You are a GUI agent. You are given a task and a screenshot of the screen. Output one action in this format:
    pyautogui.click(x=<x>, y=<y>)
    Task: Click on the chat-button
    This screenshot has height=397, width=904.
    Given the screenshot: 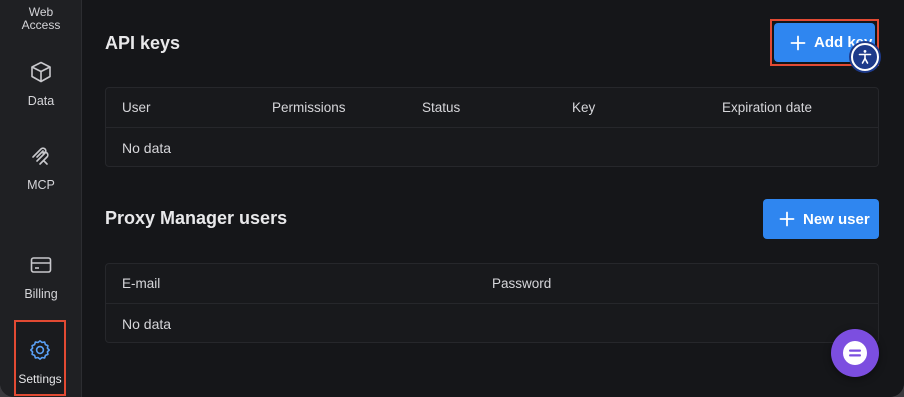 What is the action you would take?
    pyautogui.click(x=855, y=353)
    